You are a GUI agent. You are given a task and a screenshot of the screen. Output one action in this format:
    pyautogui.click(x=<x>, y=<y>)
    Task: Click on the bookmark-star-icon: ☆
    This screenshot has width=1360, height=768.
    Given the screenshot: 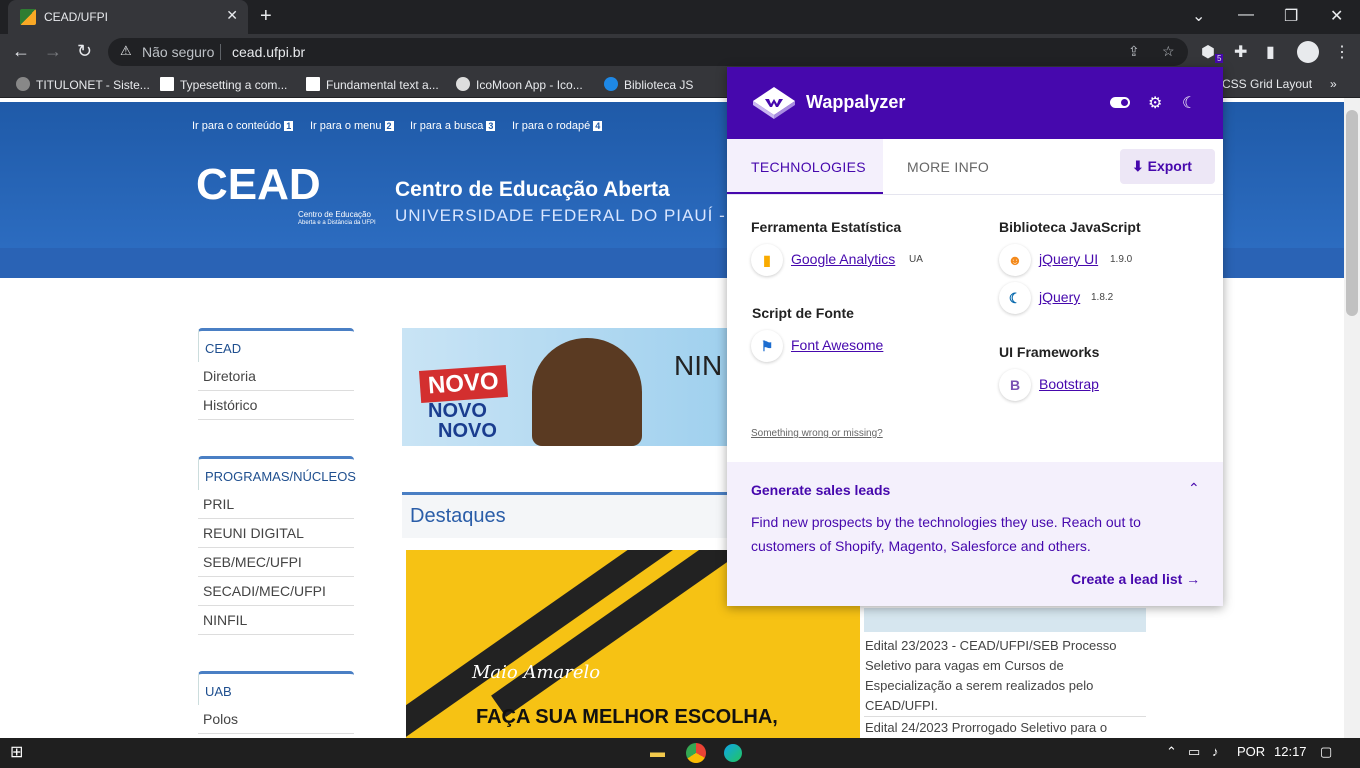 What is the action you would take?
    pyautogui.click(x=1168, y=51)
    